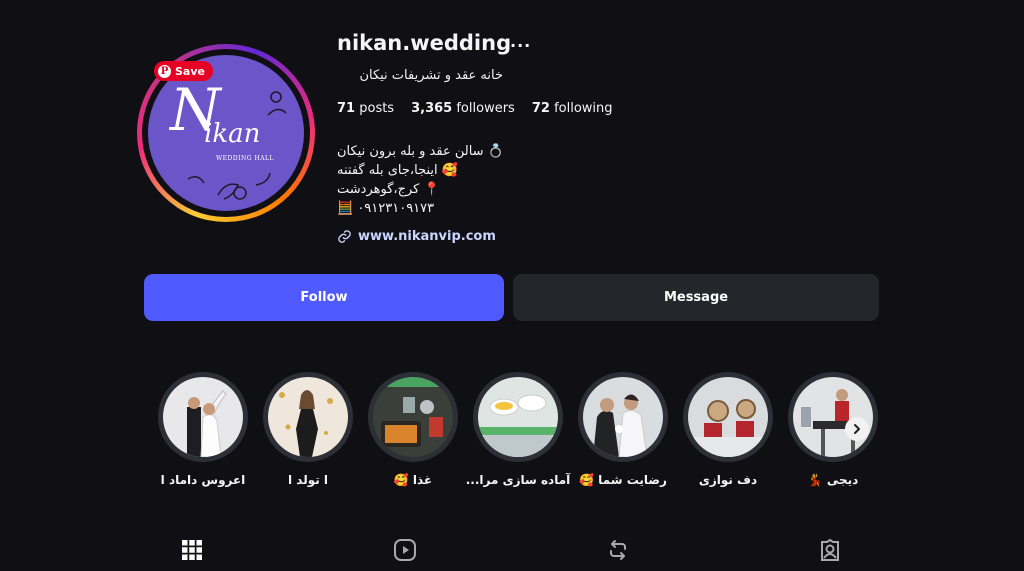 The height and width of the screenshot is (571, 1024). I want to click on grid-icon, so click(192, 550).